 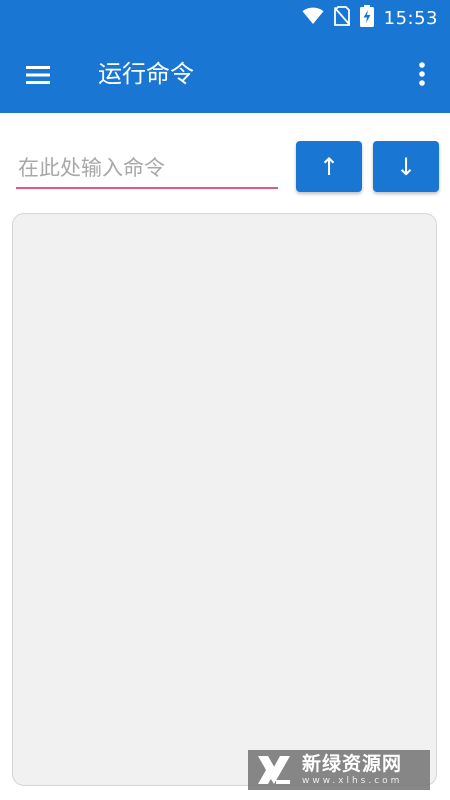 I want to click on history-down-button: ↓, so click(x=406, y=166).